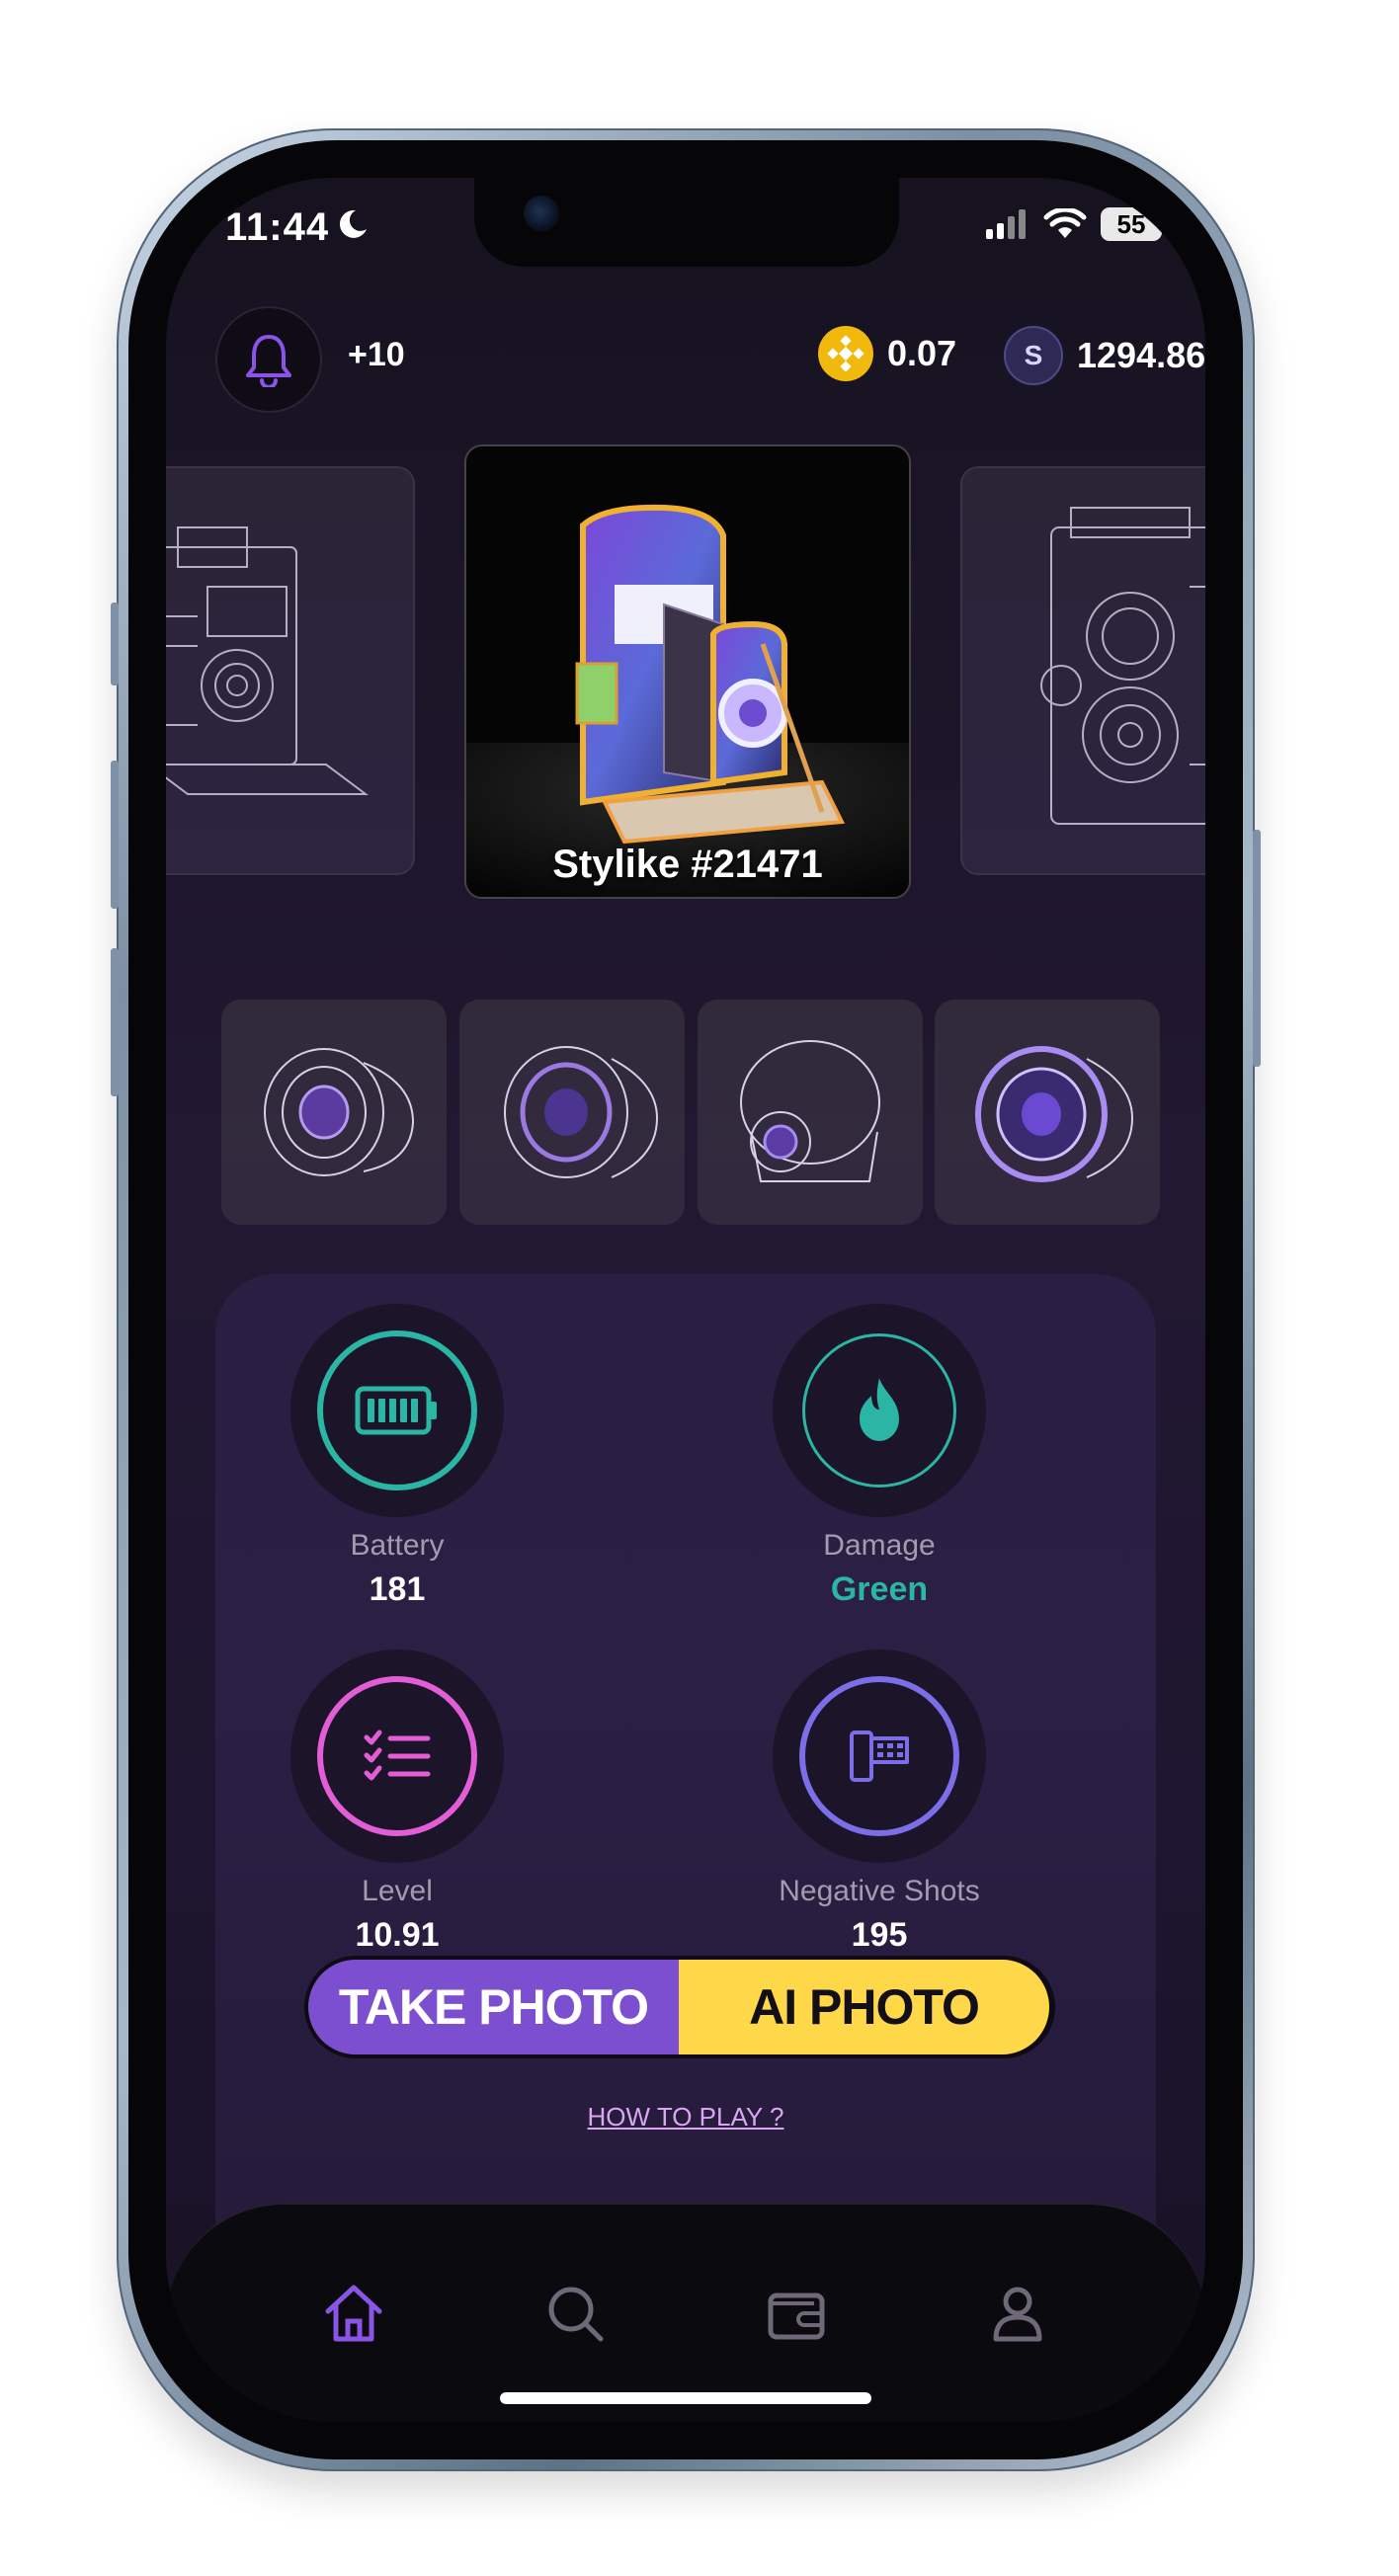  Describe the element at coordinates (115, 1022) in the screenshot. I see `volume-down-button` at that location.